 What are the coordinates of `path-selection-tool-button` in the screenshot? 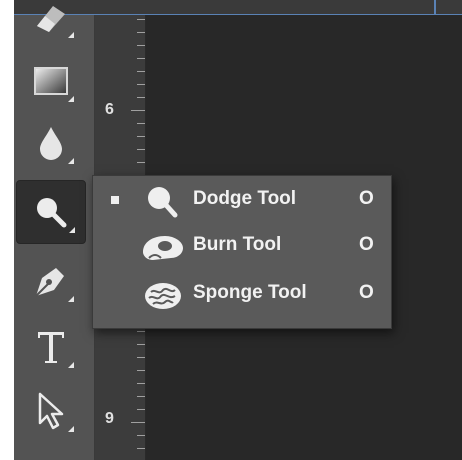 It's located at (51, 411).